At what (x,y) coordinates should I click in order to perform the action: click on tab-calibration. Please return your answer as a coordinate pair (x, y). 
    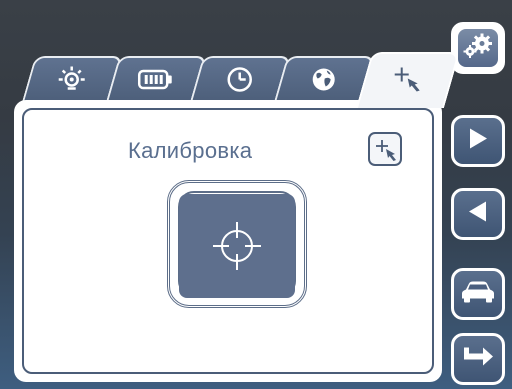
    Looking at the image, I should click on (408, 80).